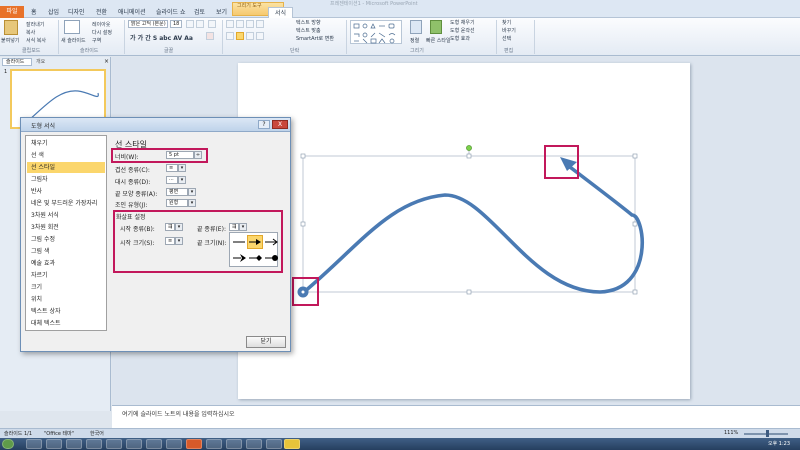 Image resolution: width=800 pixels, height=450 pixels. I want to click on curve-line, so click(473, 228).